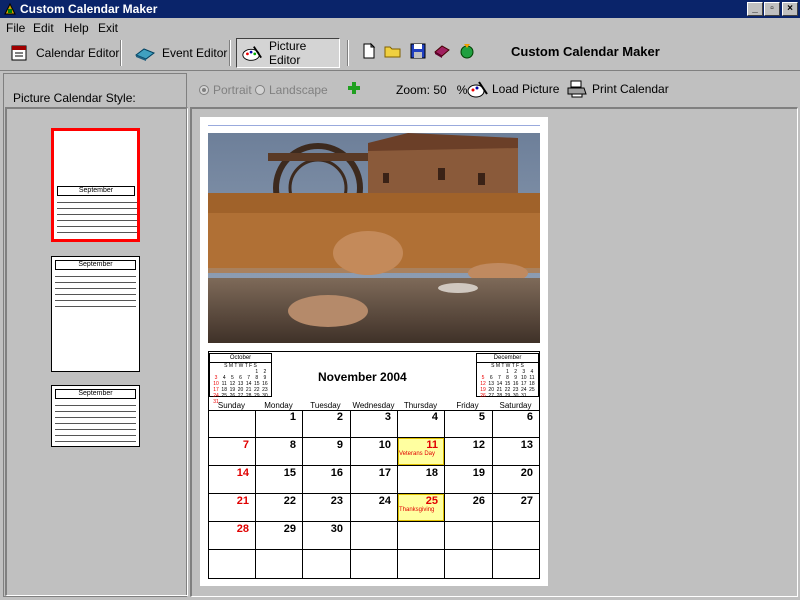  What do you see at coordinates (513, 473) in the screenshot?
I see `day-cell: 20` at bounding box center [513, 473].